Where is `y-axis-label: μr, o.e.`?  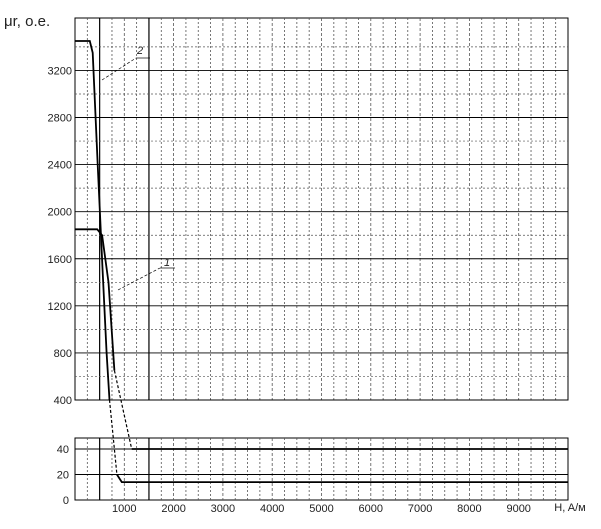
y-axis-label: μr, o.e. is located at coordinates (27, 21).